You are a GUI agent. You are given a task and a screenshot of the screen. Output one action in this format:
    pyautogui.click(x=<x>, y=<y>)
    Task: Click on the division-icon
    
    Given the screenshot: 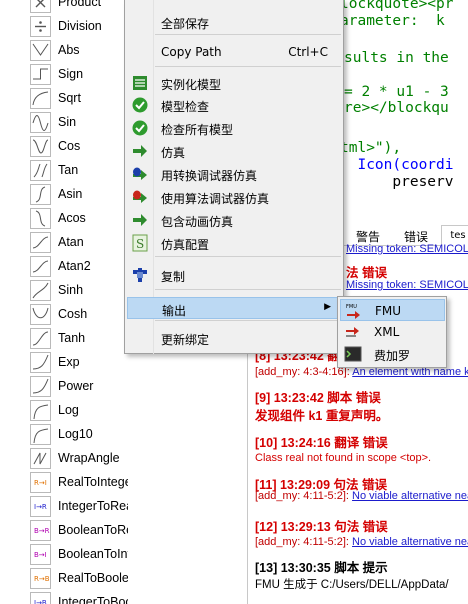 What is the action you would take?
    pyautogui.click(x=40, y=26)
    